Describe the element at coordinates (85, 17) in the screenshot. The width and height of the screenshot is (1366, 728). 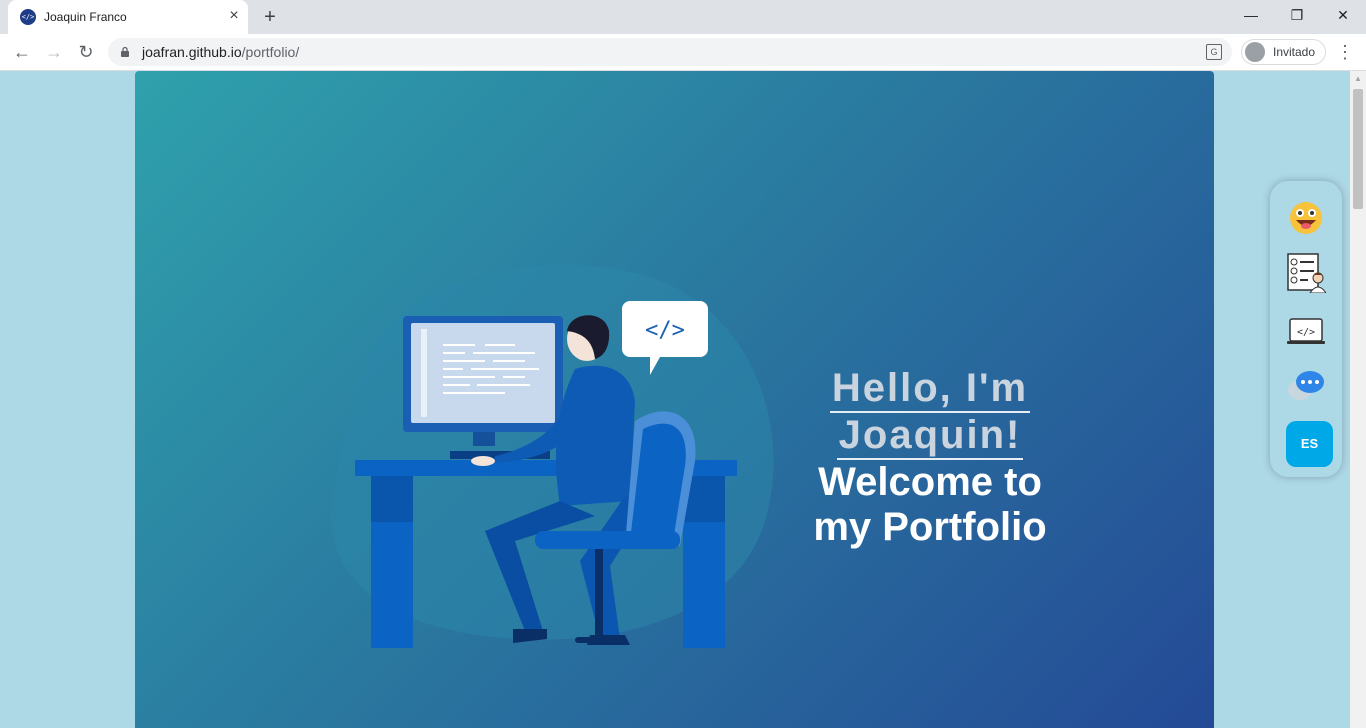
I see `tab-title: Joaquin Franco` at that location.